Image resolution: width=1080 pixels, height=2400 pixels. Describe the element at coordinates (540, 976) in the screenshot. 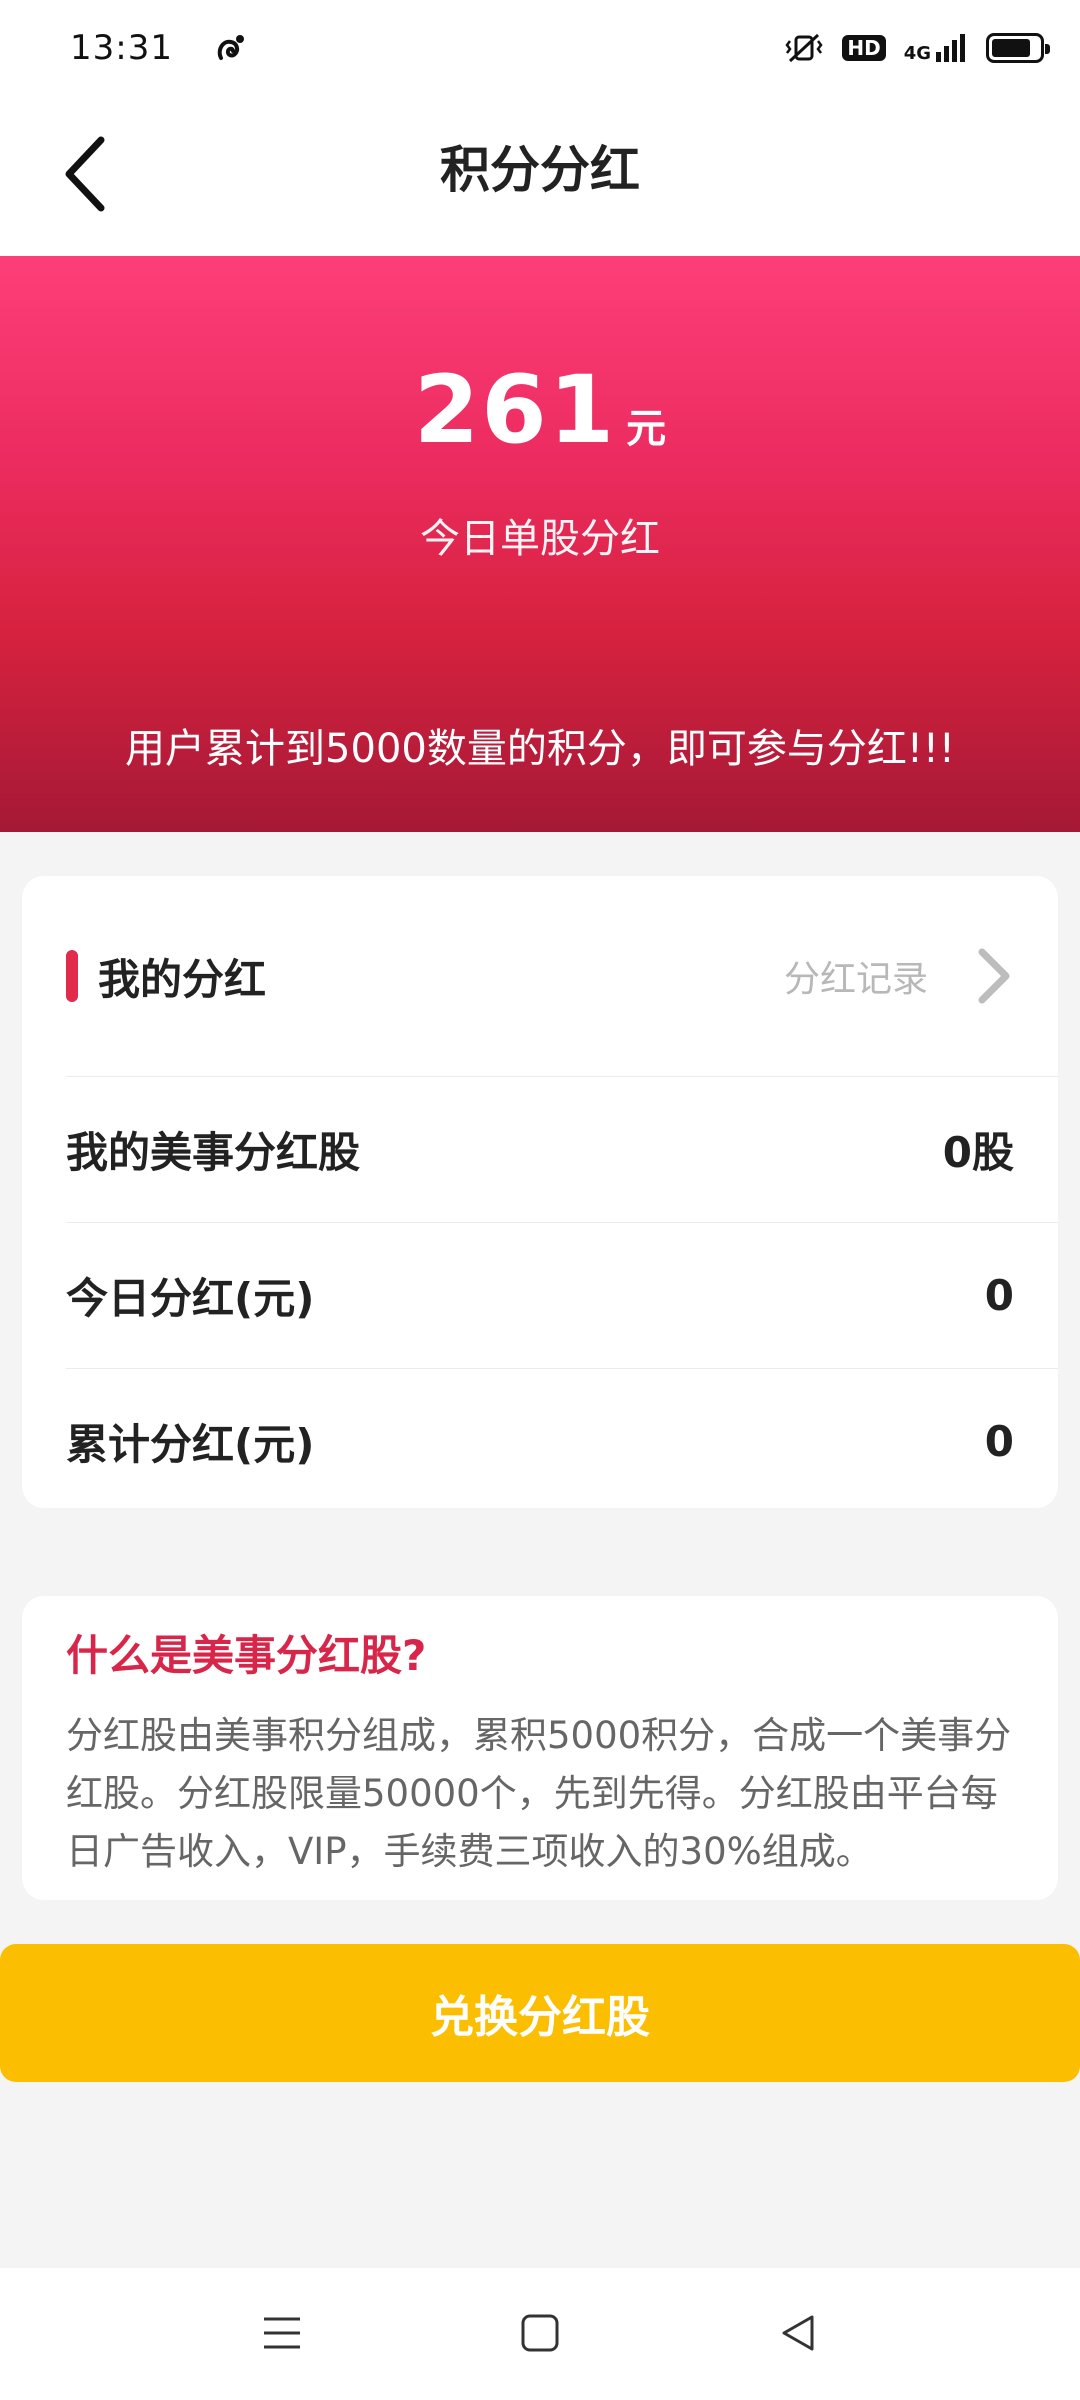

I see `my-dividend-header: 我的分红 分红记录` at that location.